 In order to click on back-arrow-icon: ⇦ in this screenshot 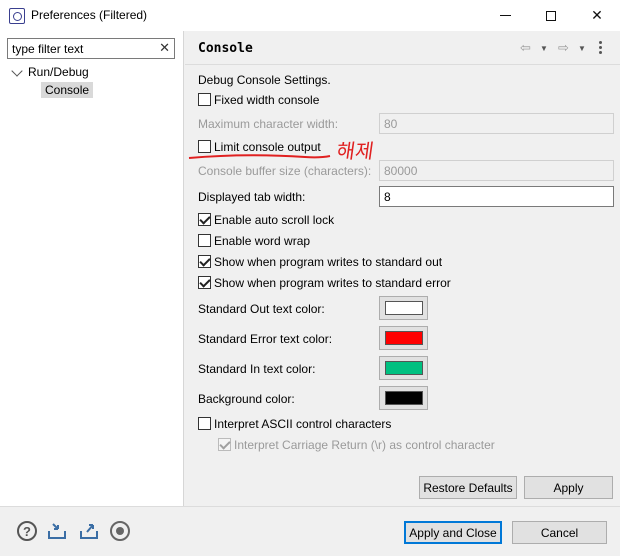, I will do `click(525, 48)`.